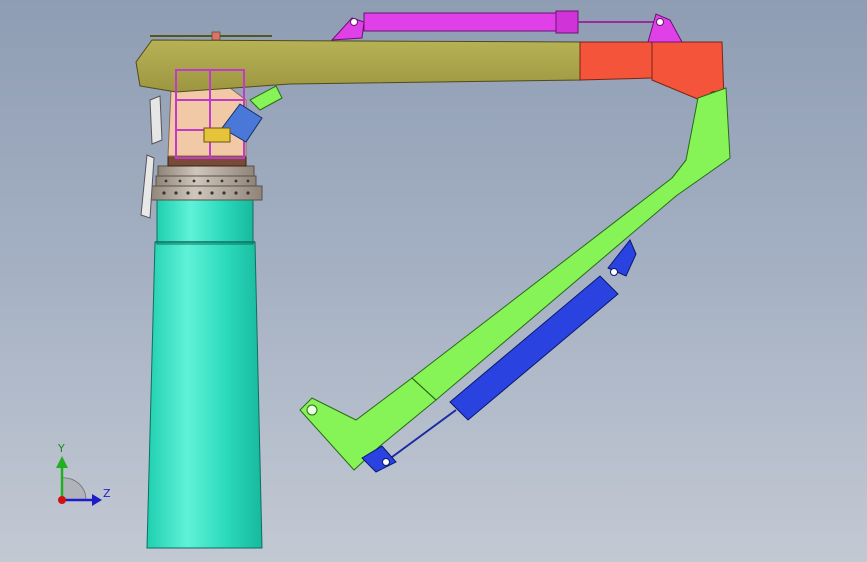  Describe the element at coordinates (506, 26) in the screenshot. I see `luffing-cylinder` at that location.